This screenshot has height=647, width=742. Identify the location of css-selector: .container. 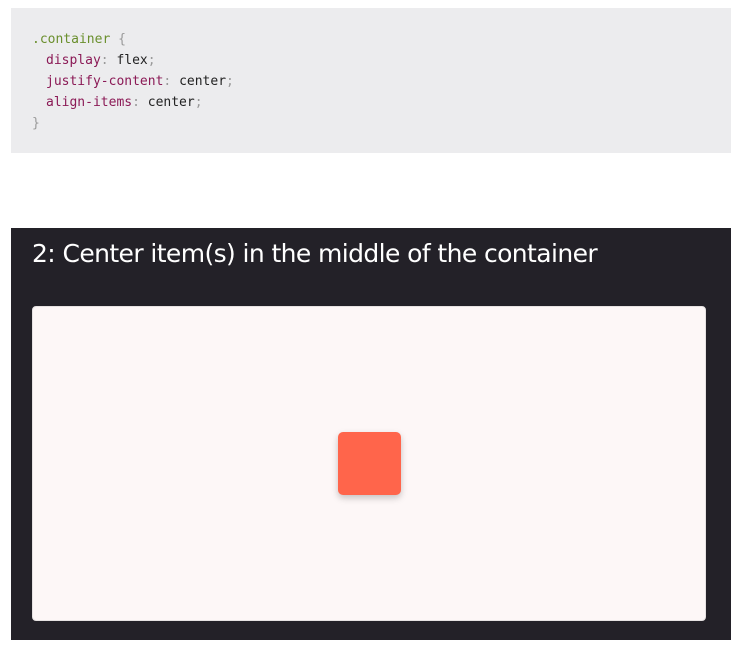
(71, 39).